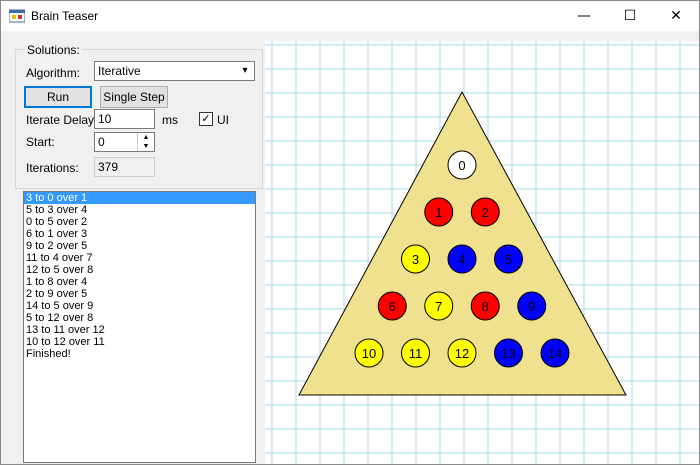 Image resolution: width=700 pixels, height=465 pixels. I want to click on peg-label: 0, so click(461, 165).